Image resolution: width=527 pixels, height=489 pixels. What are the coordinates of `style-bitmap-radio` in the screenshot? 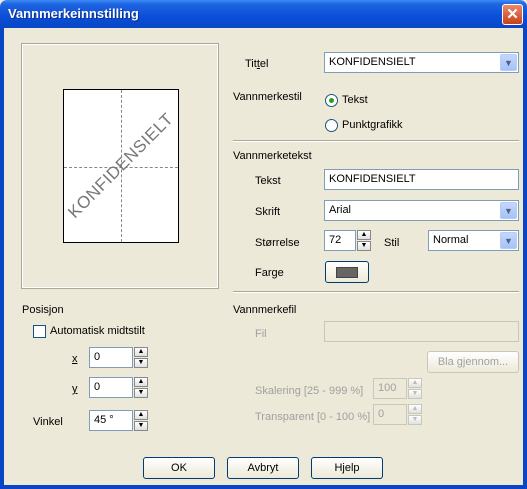 It's located at (331, 125).